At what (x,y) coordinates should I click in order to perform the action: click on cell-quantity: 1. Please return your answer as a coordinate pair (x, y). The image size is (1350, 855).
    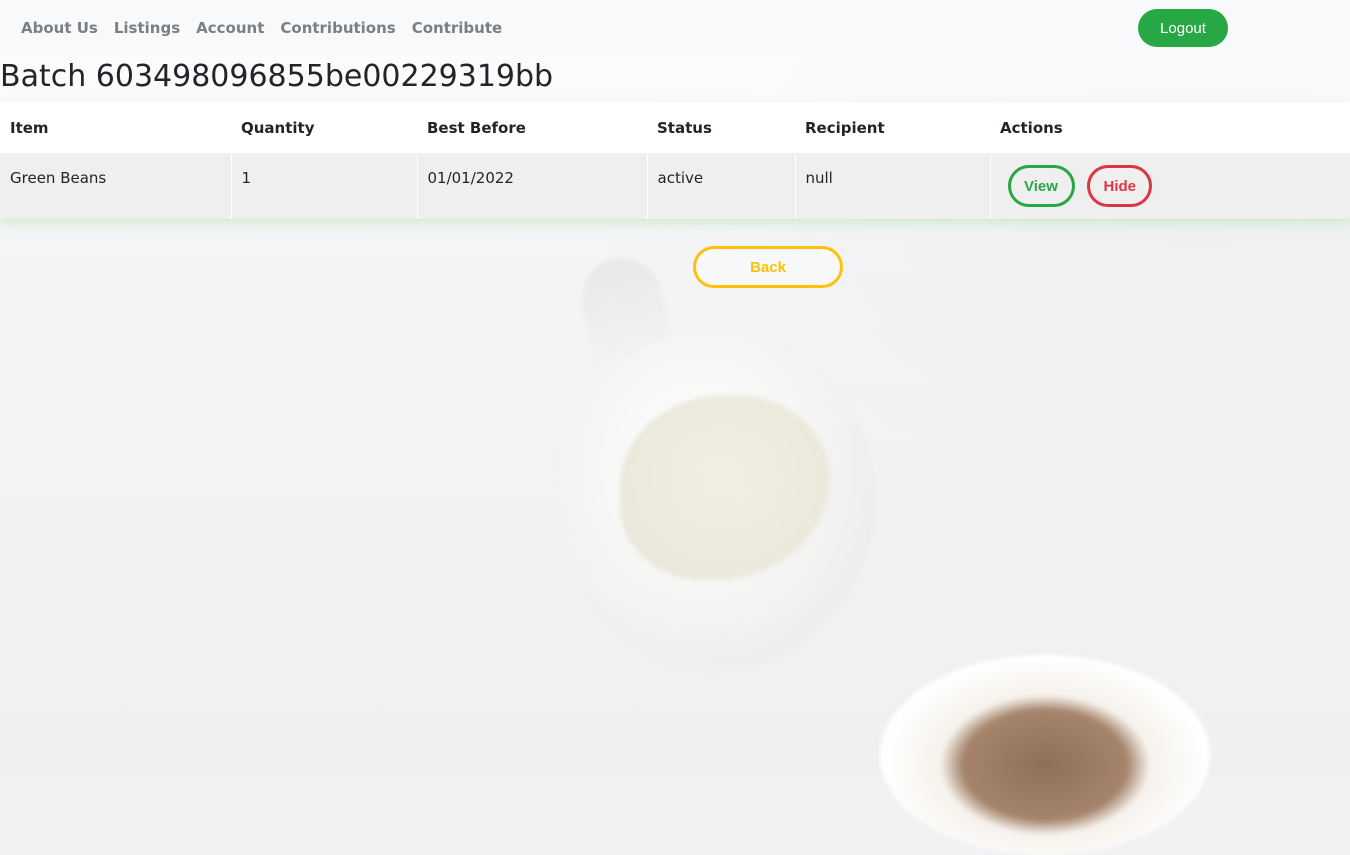
    Looking at the image, I should click on (323, 186).